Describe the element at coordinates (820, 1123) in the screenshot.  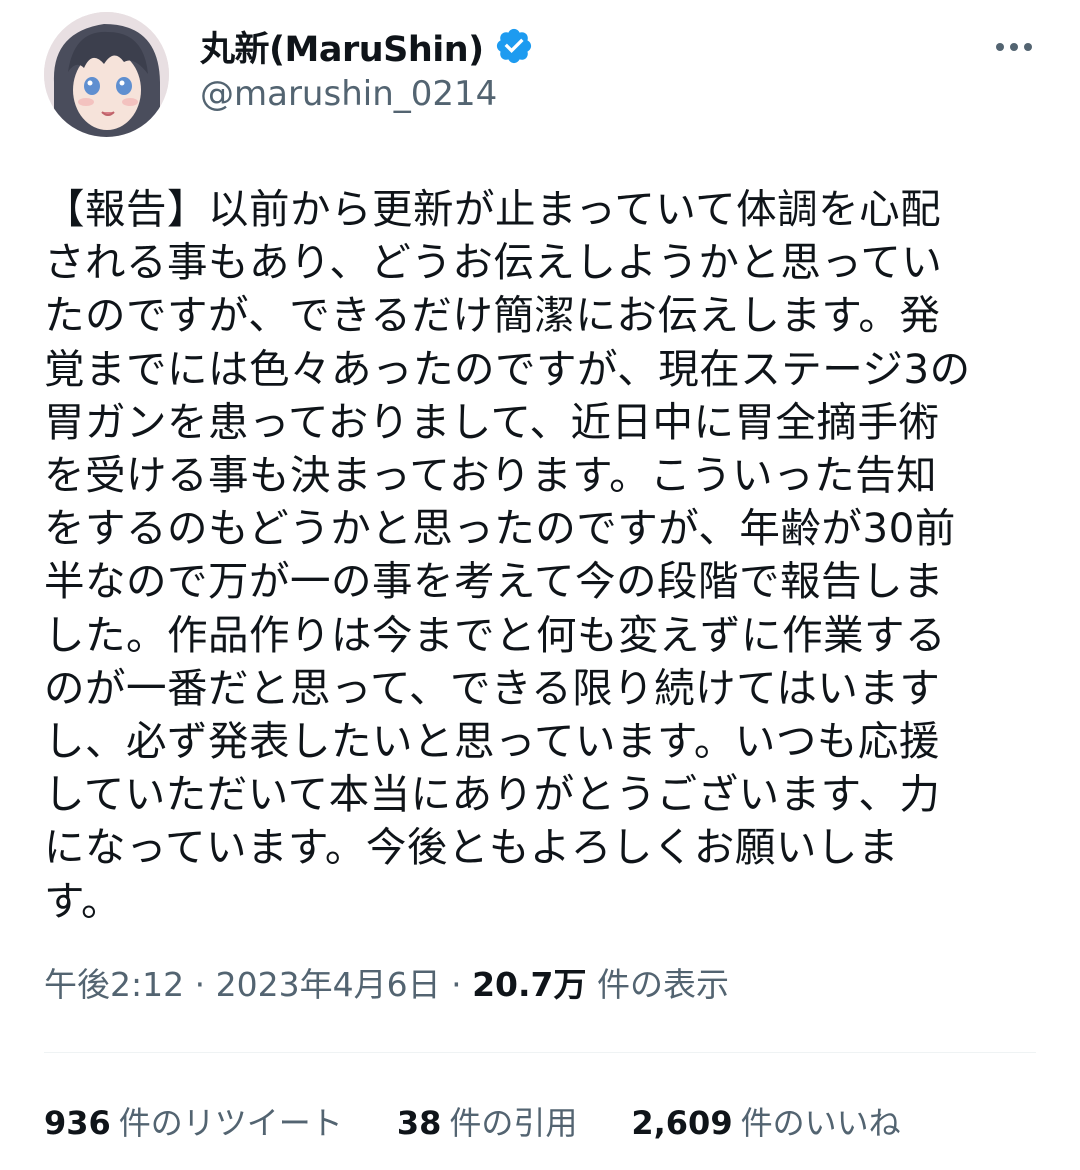
I see `likes-label: 件のいいね` at that location.